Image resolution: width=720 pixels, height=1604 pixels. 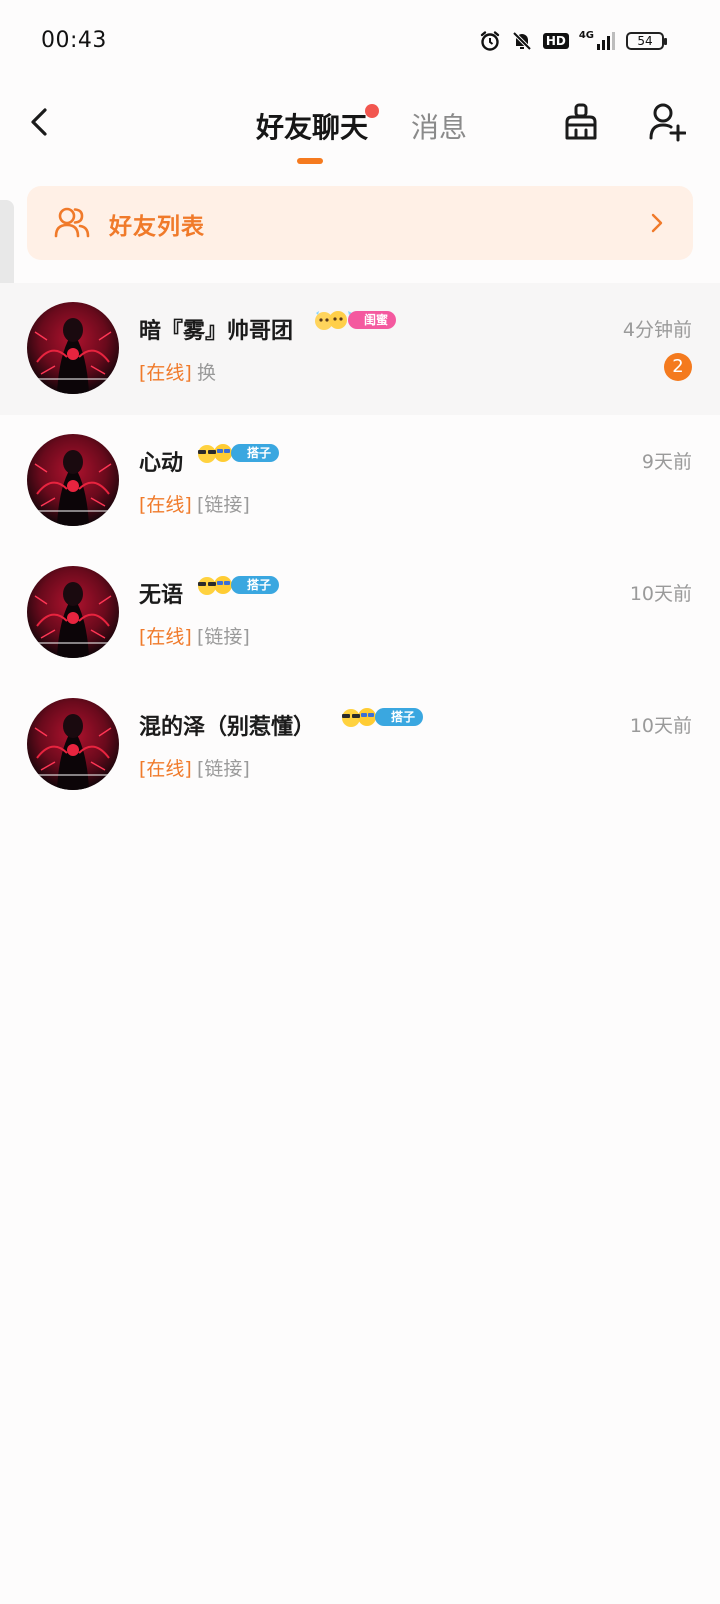 I want to click on broom-icon, so click(x=581, y=121).